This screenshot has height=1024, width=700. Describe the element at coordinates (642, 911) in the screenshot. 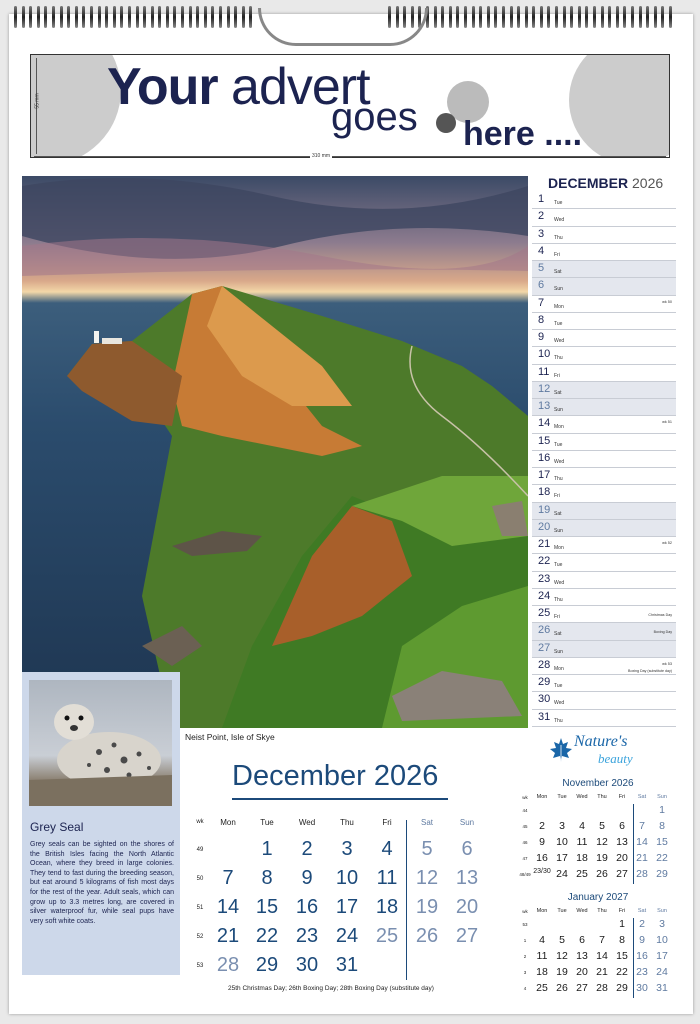

I see `mini-weekday-header: Sat` at that location.